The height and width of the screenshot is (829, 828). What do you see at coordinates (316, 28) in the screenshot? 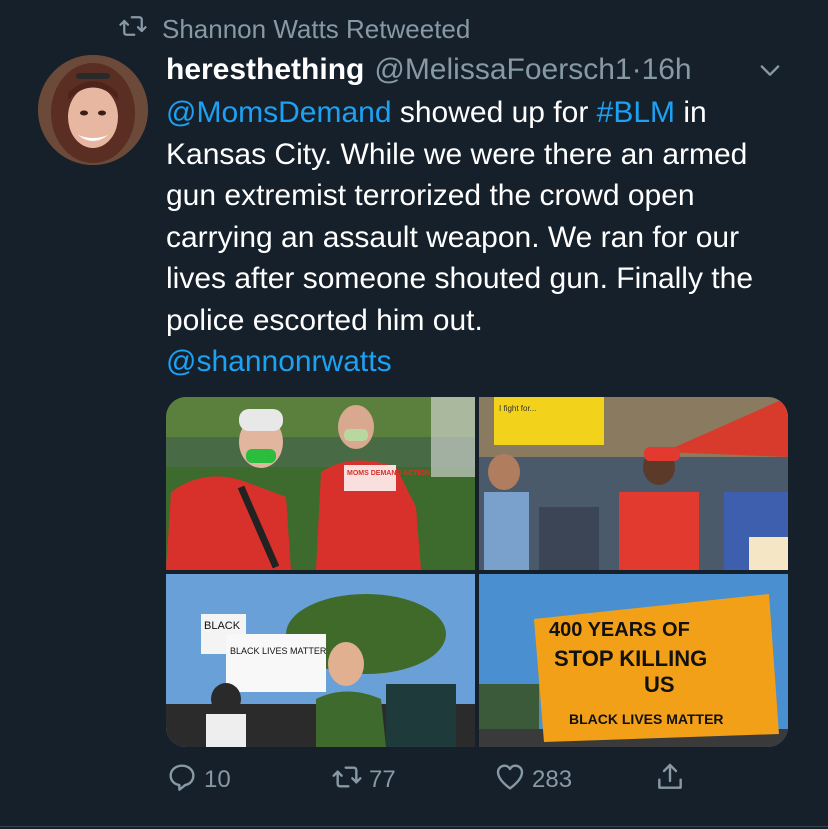
I see `retweet-notice-text: Shannon Watts Retweeted` at bounding box center [316, 28].